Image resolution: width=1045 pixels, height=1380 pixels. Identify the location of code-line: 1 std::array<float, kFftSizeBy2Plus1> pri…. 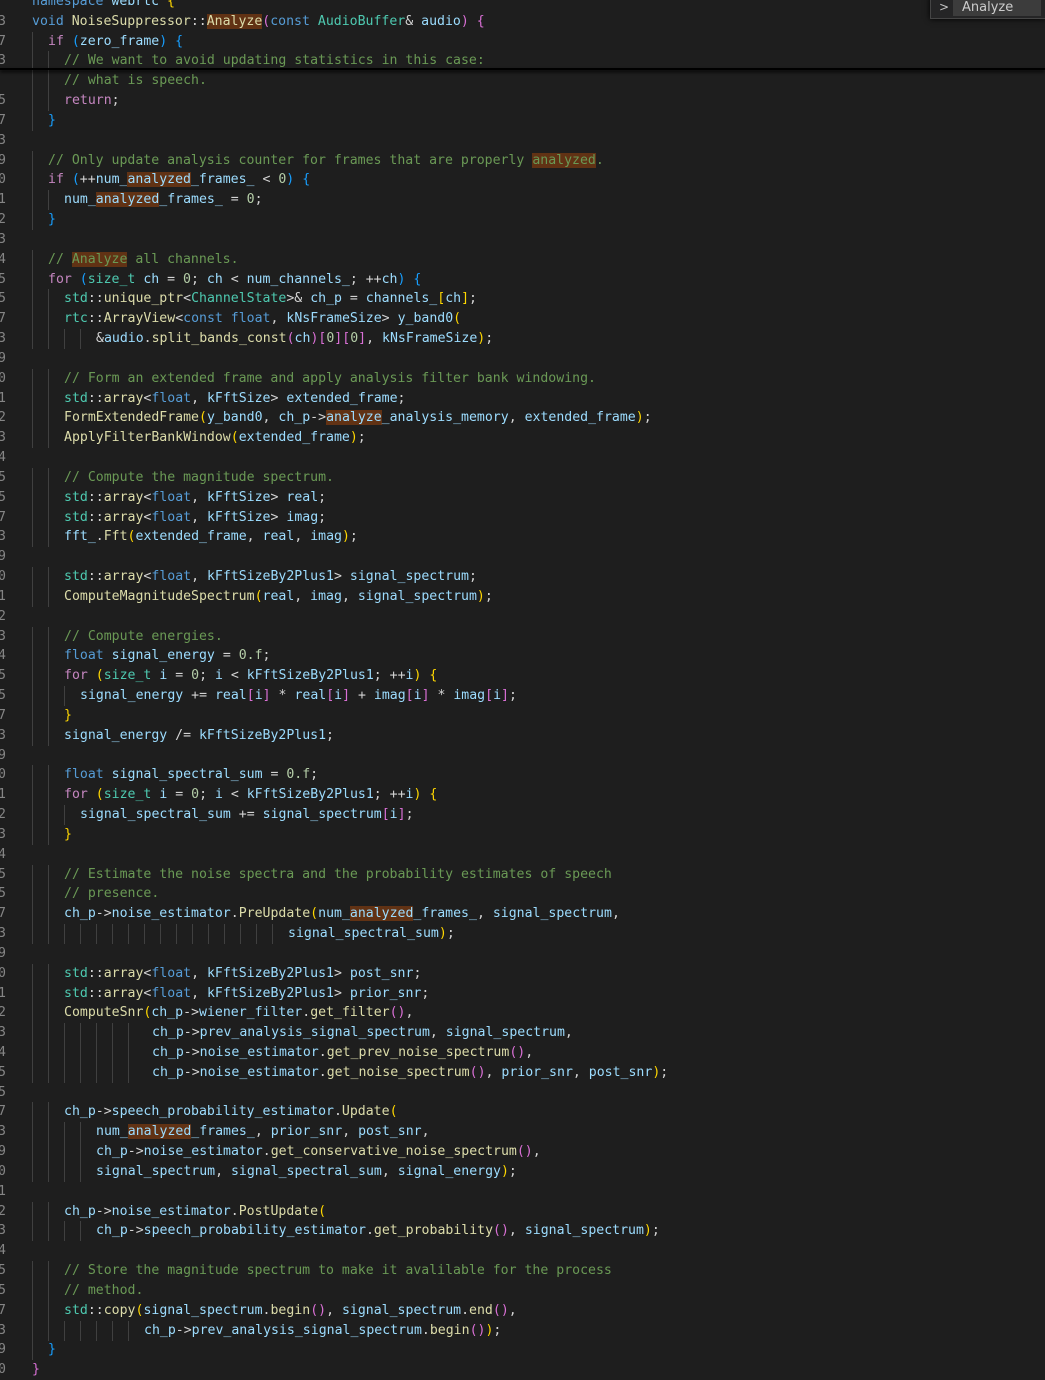
(522, 993).